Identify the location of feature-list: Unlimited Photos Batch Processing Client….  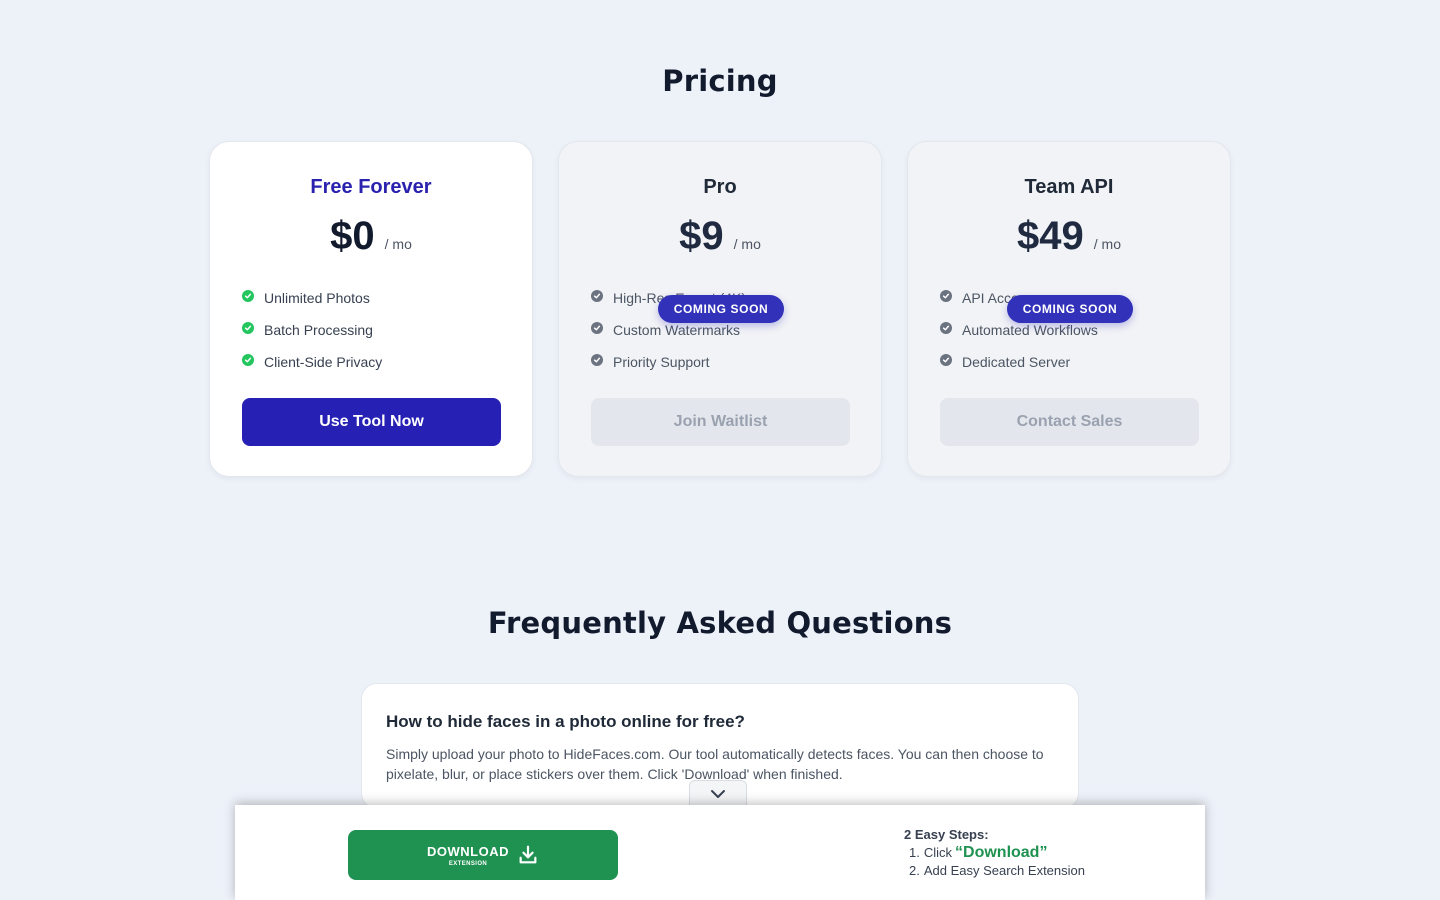
(312, 330).